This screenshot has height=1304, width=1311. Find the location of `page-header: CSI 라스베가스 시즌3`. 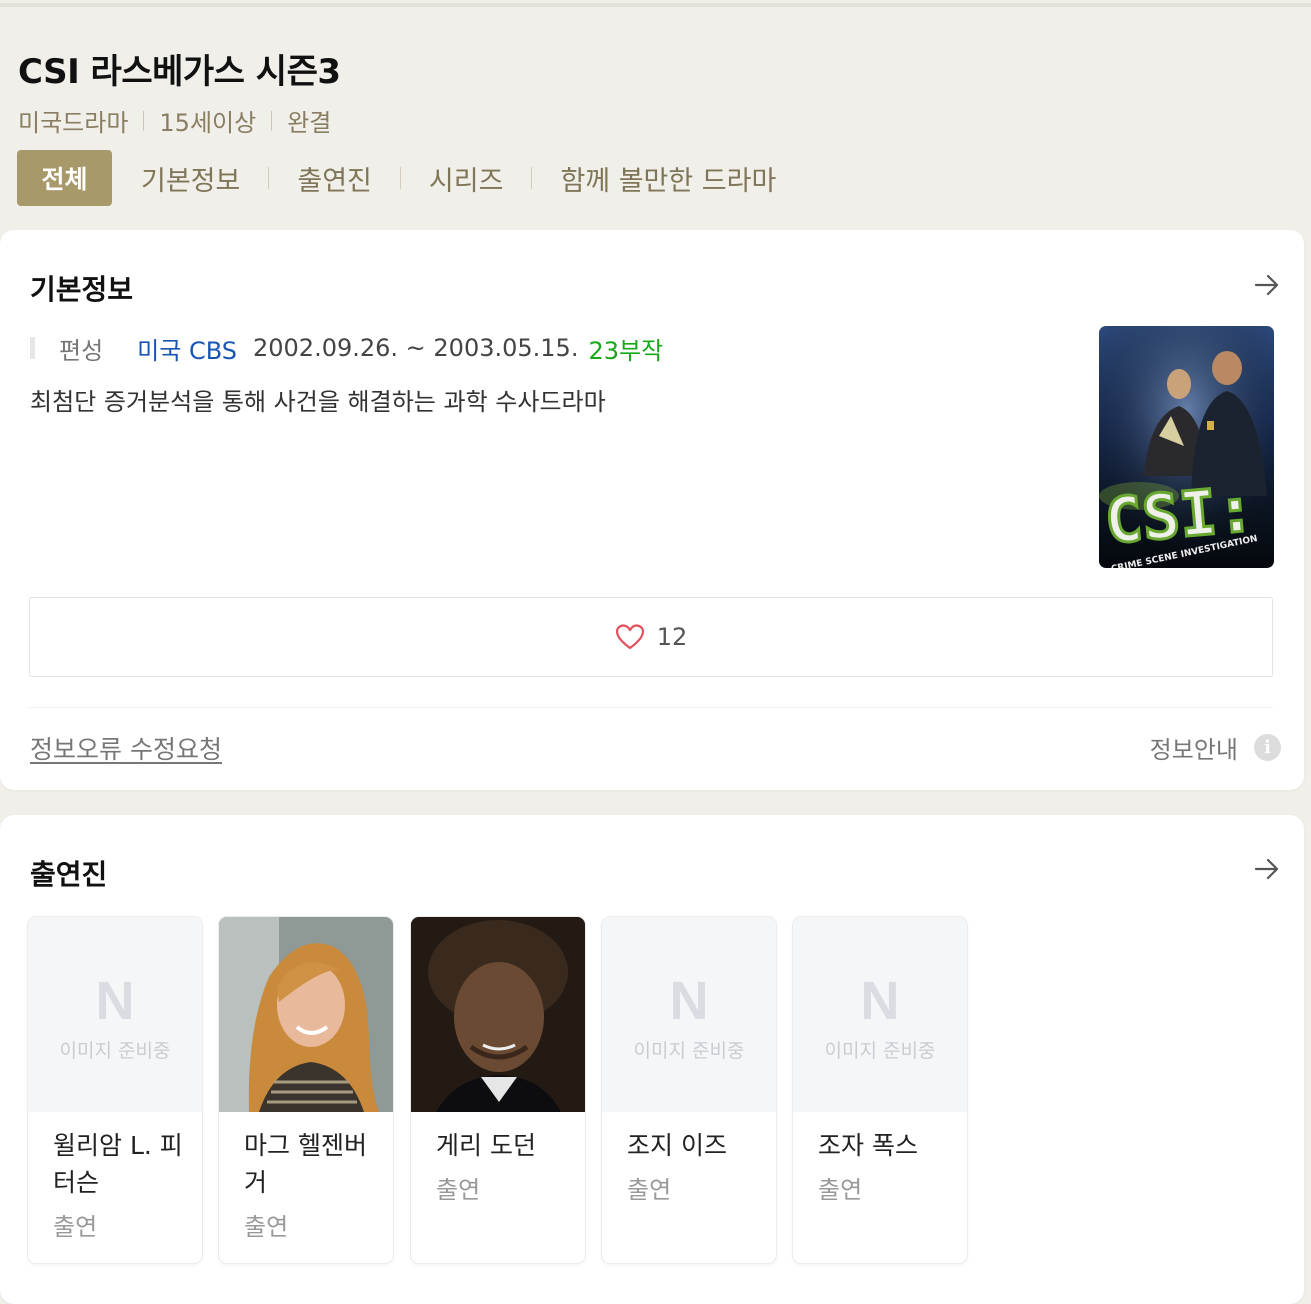

page-header: CSI 라스베가스 시즌3 is located at coordinates (179, 68).